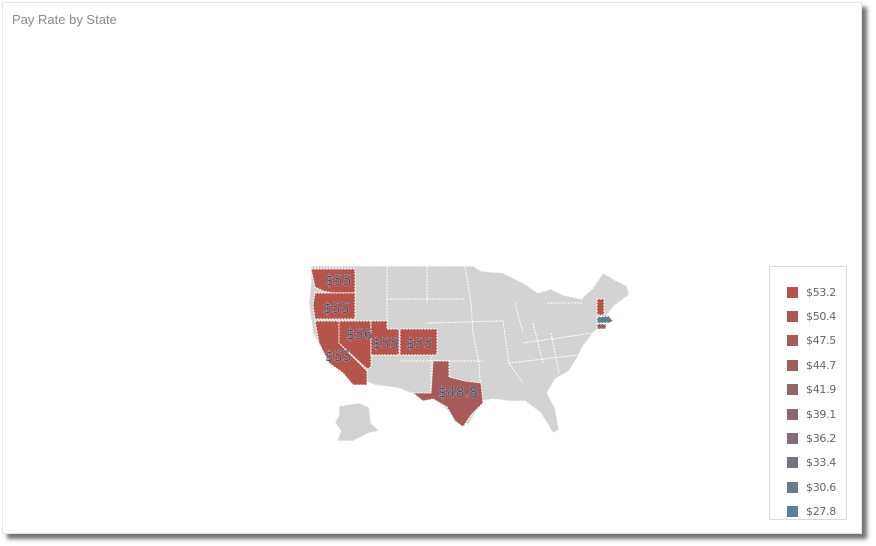 This screenshot has width=876, height=546. I want to click on label-washington: $55, so click(338, 281).